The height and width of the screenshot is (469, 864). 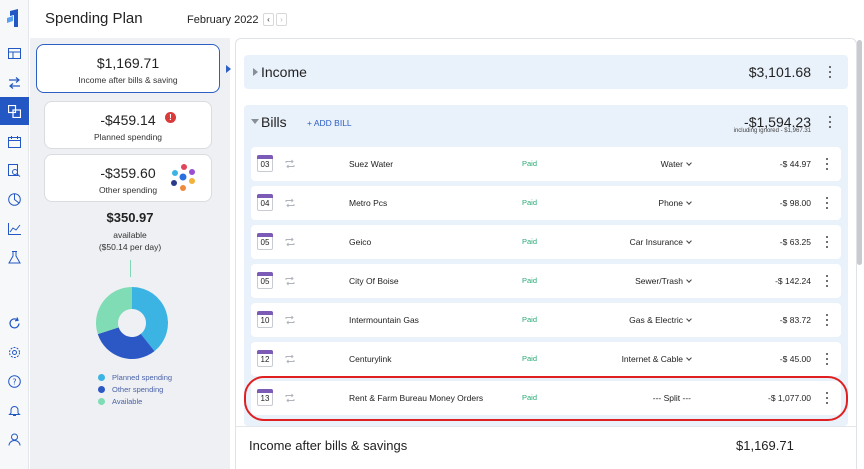 What do you see at coordinates (14, 439) in the screenshot?
I see `profile-icon` at bounding box center [14, 439].